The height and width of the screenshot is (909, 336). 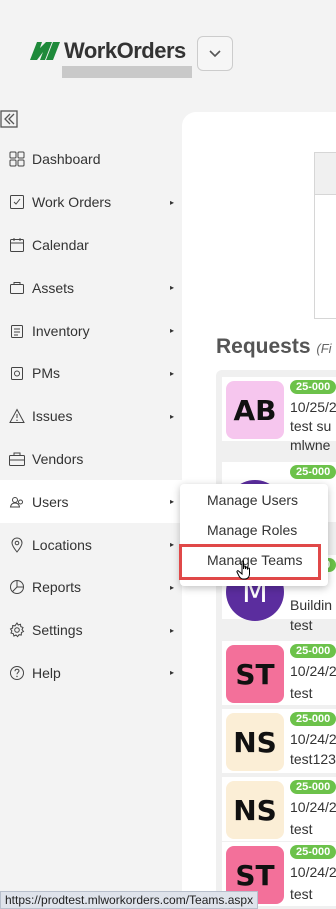 What do you see at coordinates (301, 625) in the screenshot?
I see `request-user: test` at bounding box center [301, 625].